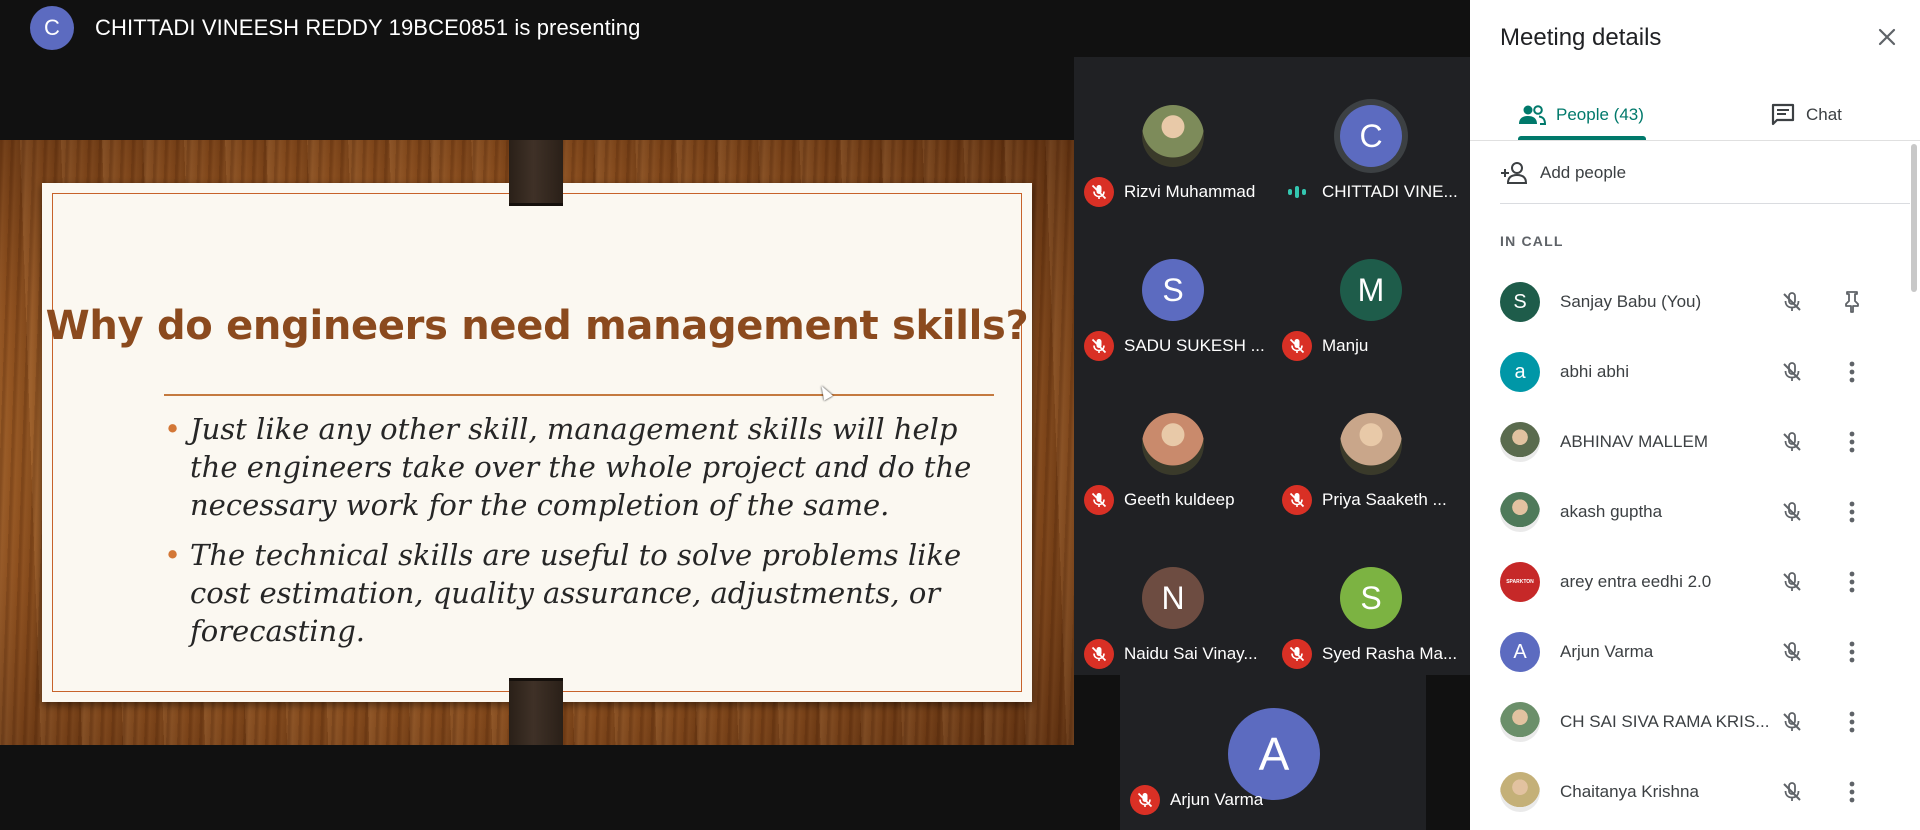 The height and width of the screenshot is (830, 1920). I want to click on participant-tile: Geeth kuldeep, so click(1173, 442).